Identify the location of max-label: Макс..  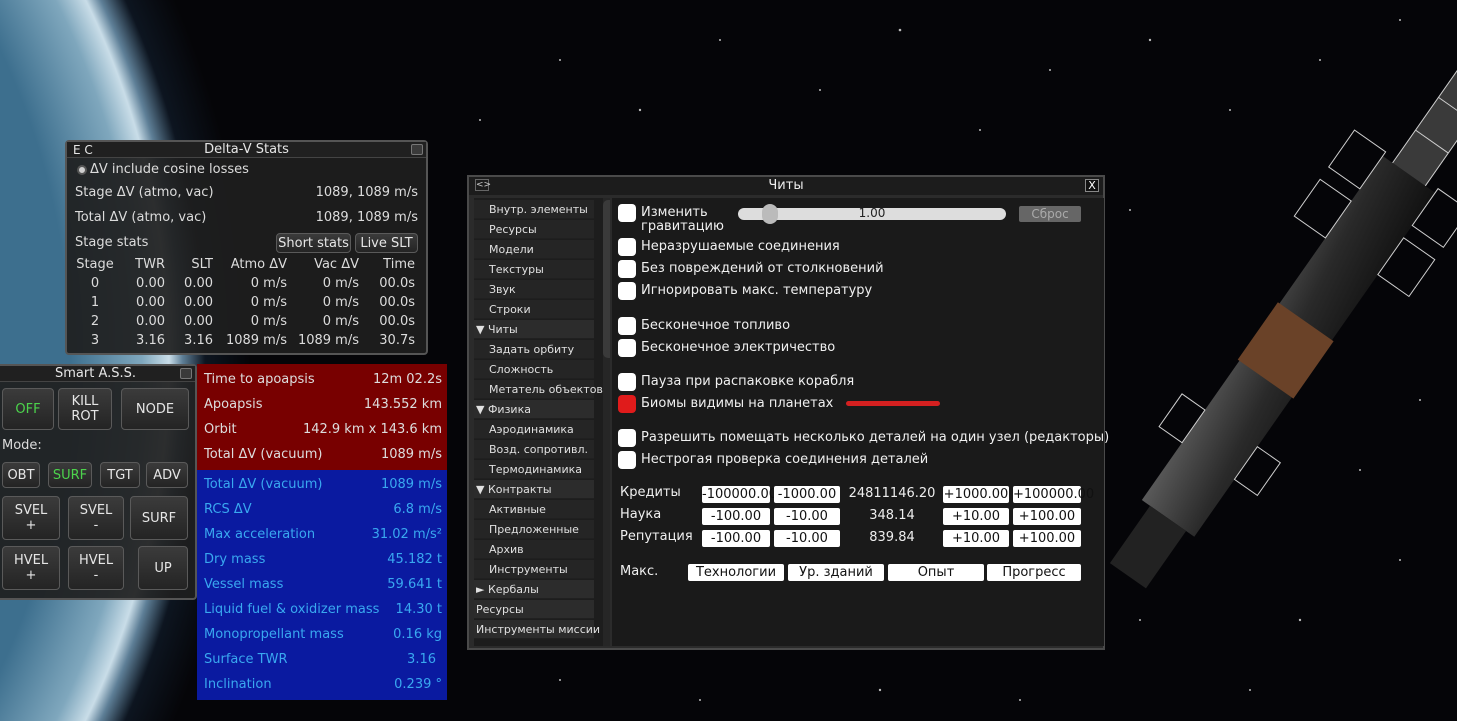
(639, 571).